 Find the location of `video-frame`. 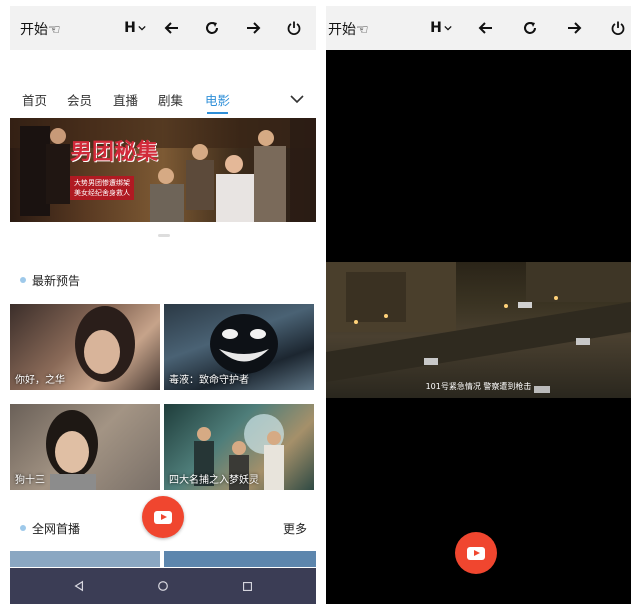

video-frame is located at coordinates (478, 327).